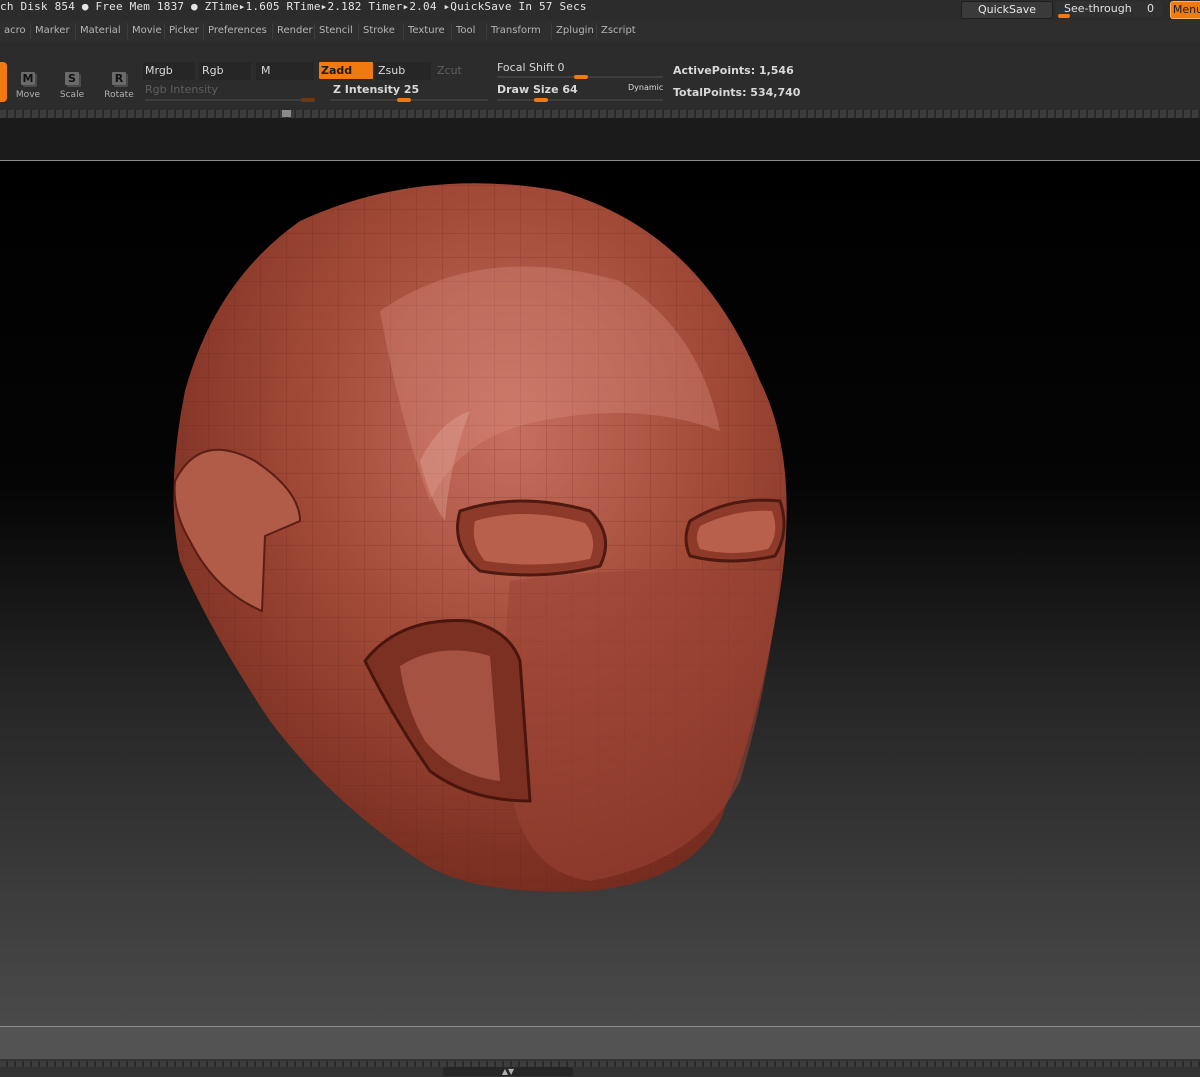 This screenshot has width=1200, height=1077. Describe the element at coordinates (1185, 10) in the screenshot. I see `menus-toggle-button: Menu` at that location.